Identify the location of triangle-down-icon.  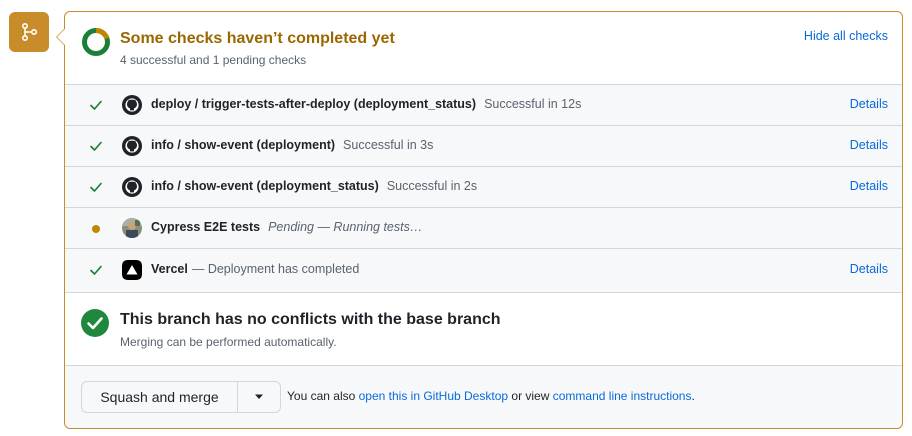
(259, 396).